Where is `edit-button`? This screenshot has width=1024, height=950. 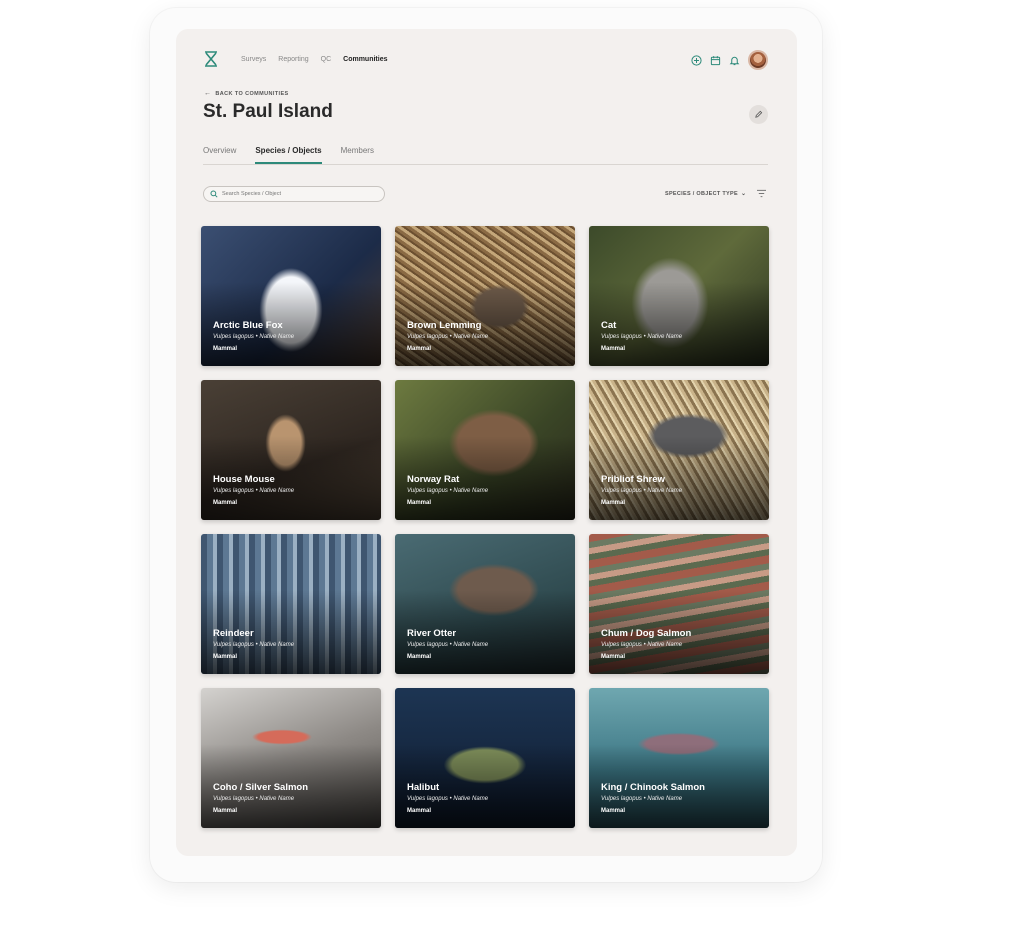
edit-button is located at coordinates (758, 114).